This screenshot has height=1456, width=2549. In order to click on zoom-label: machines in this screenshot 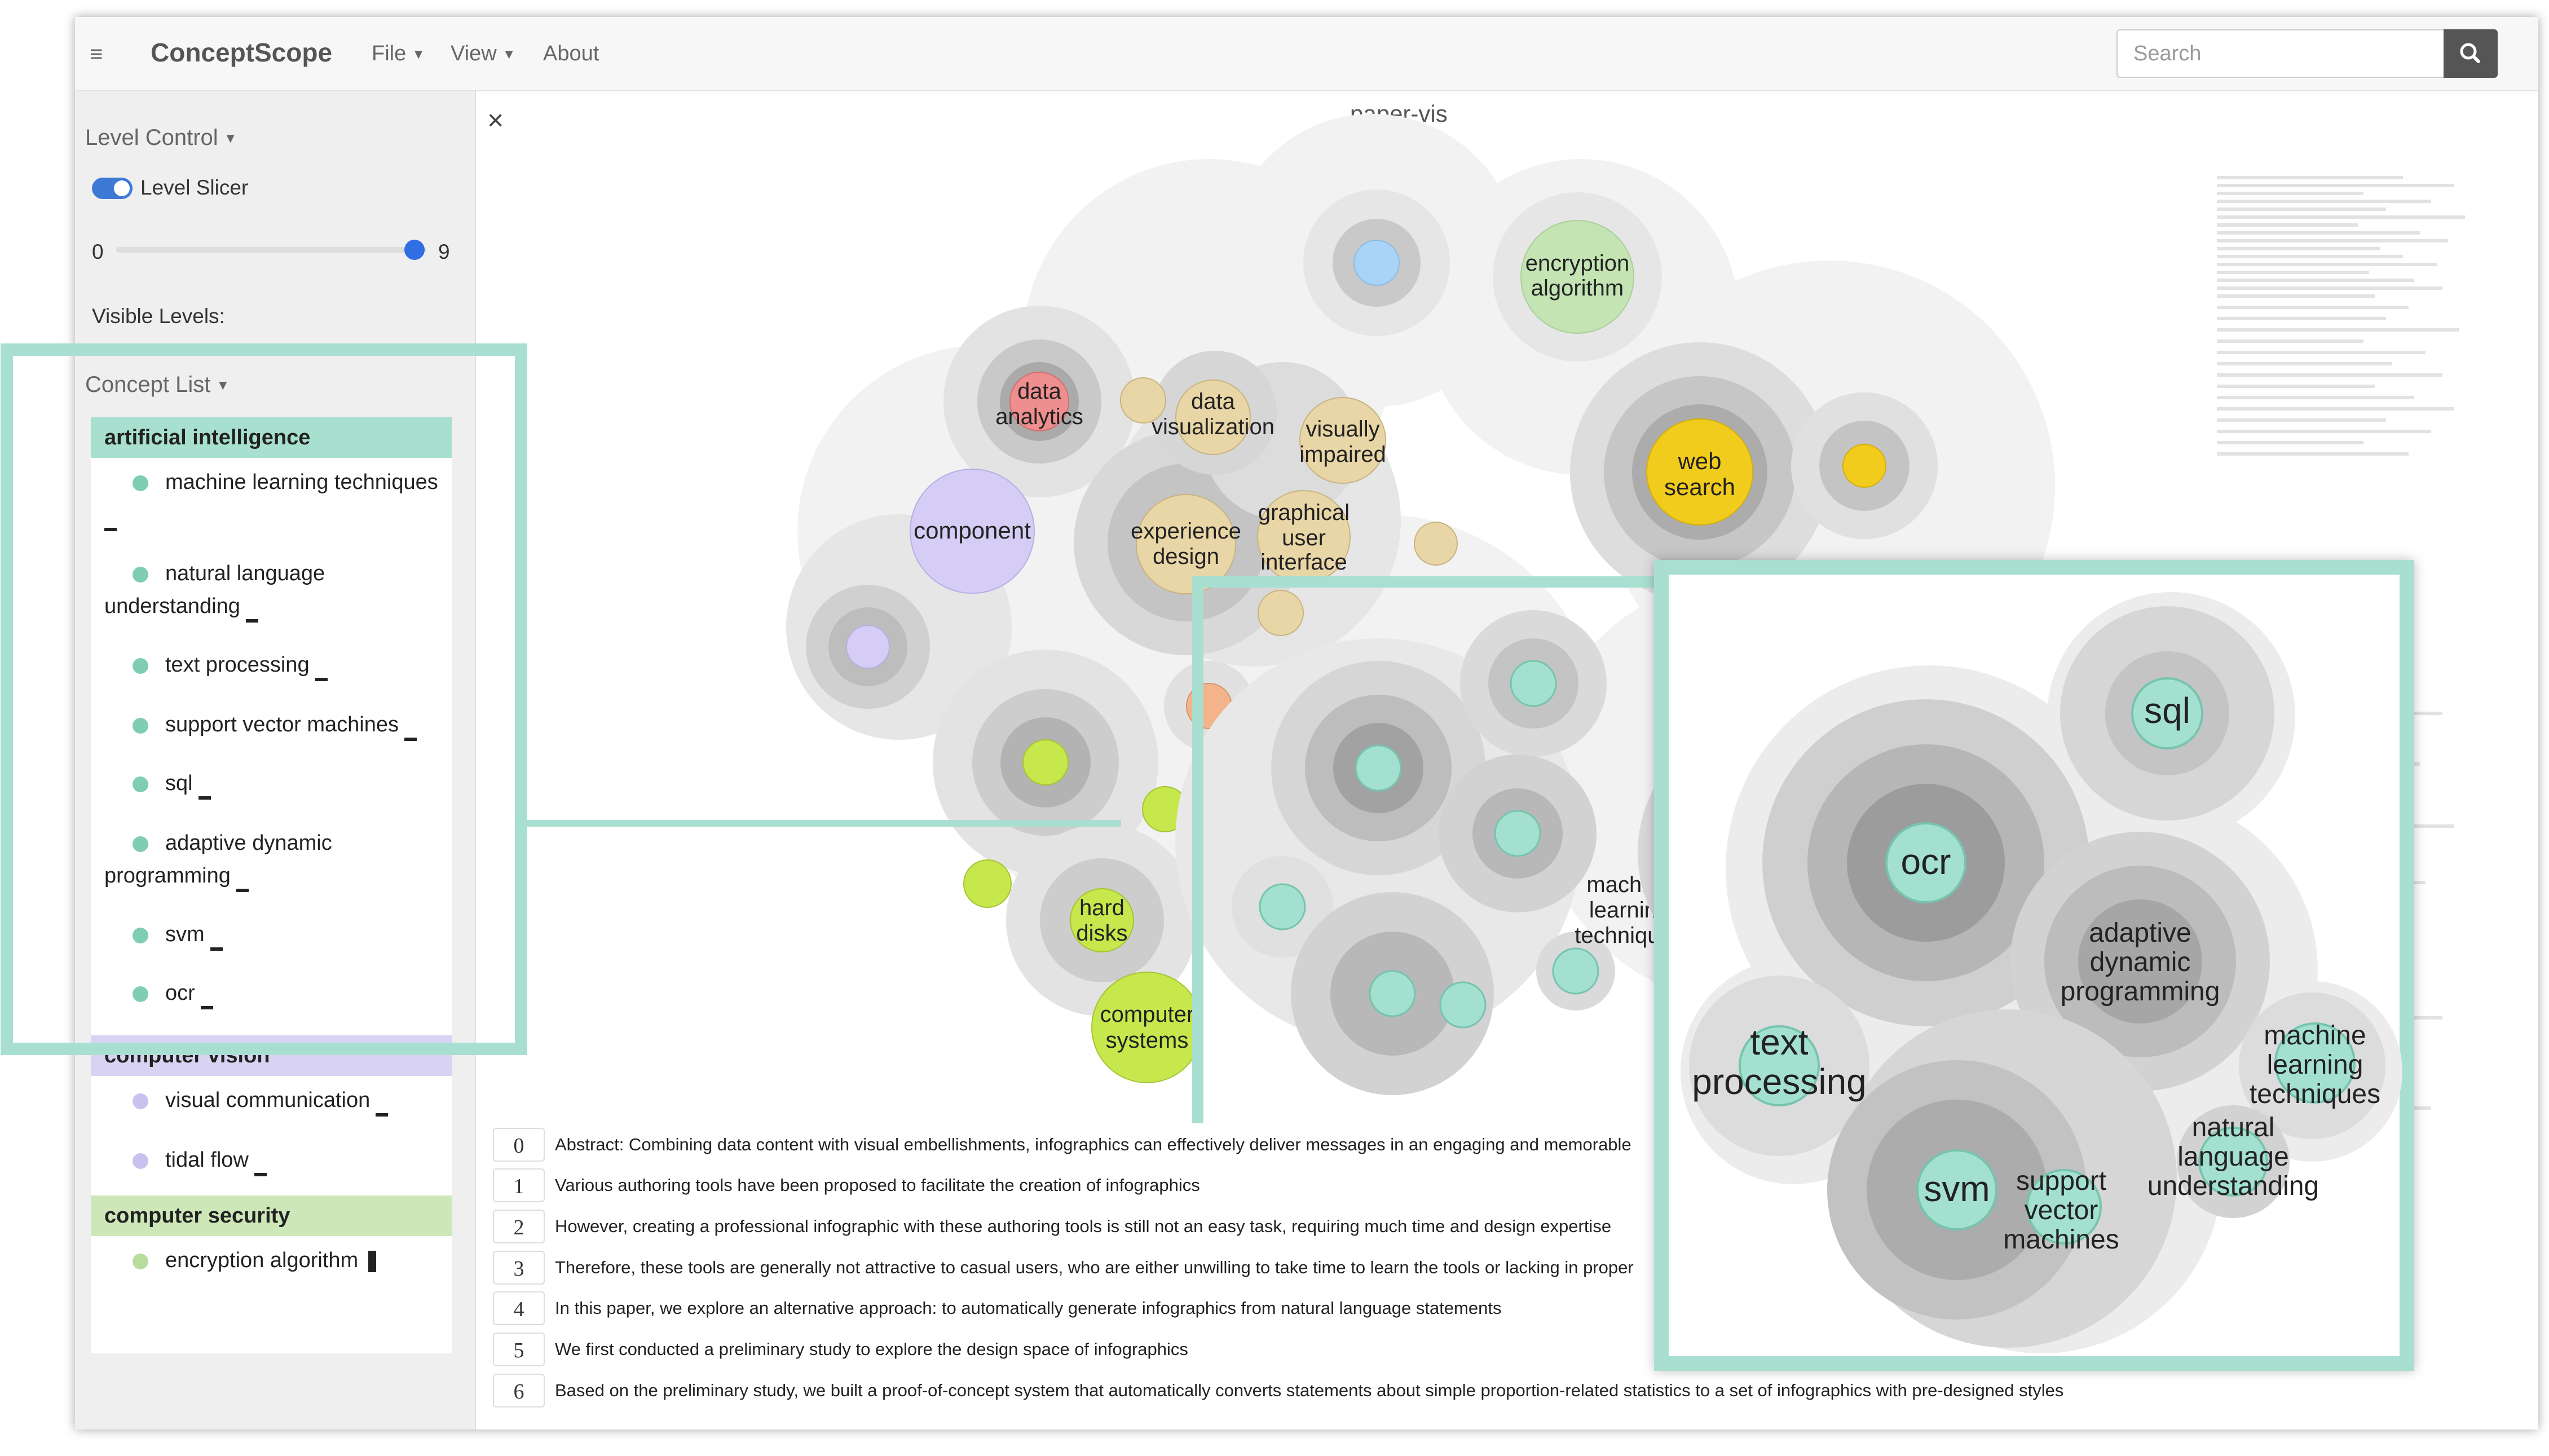, I will do `click(2061, 1240)`.